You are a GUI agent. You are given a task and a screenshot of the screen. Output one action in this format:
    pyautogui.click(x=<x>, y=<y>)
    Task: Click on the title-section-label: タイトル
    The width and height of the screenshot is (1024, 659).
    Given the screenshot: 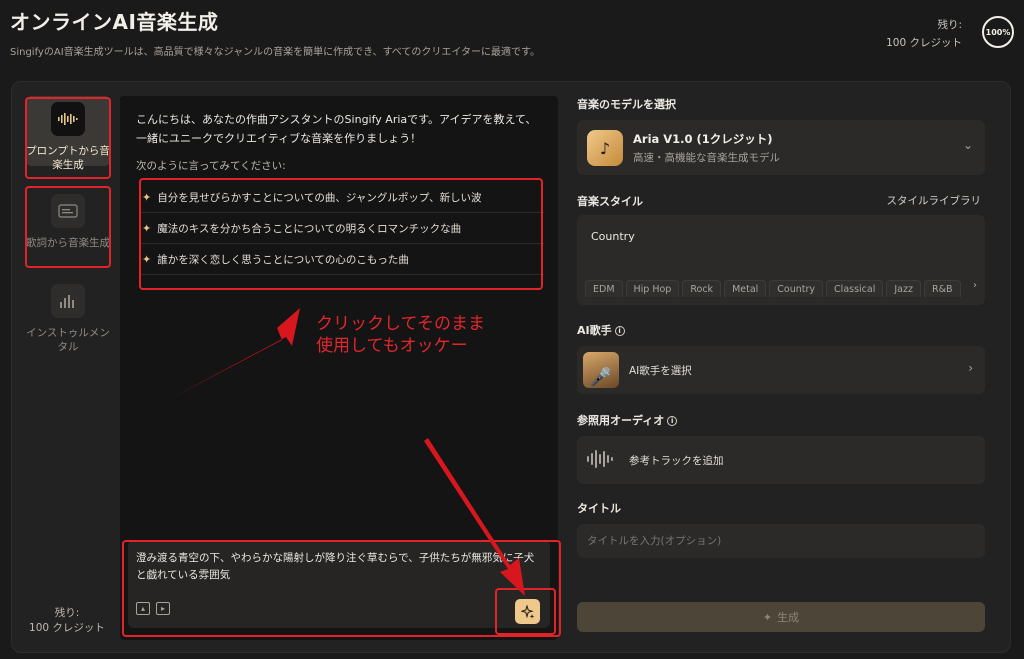 What is the action you would take?
    pyautogui.click(x=599, y=508)
    